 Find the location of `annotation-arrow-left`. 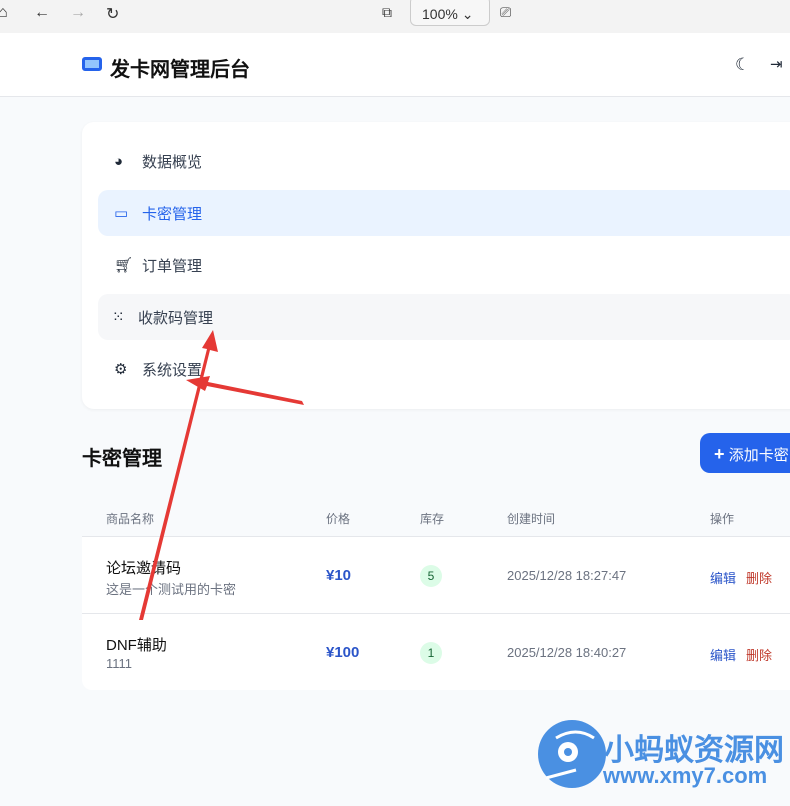

annotation-arrow-left is located at coordinates (245, 390).